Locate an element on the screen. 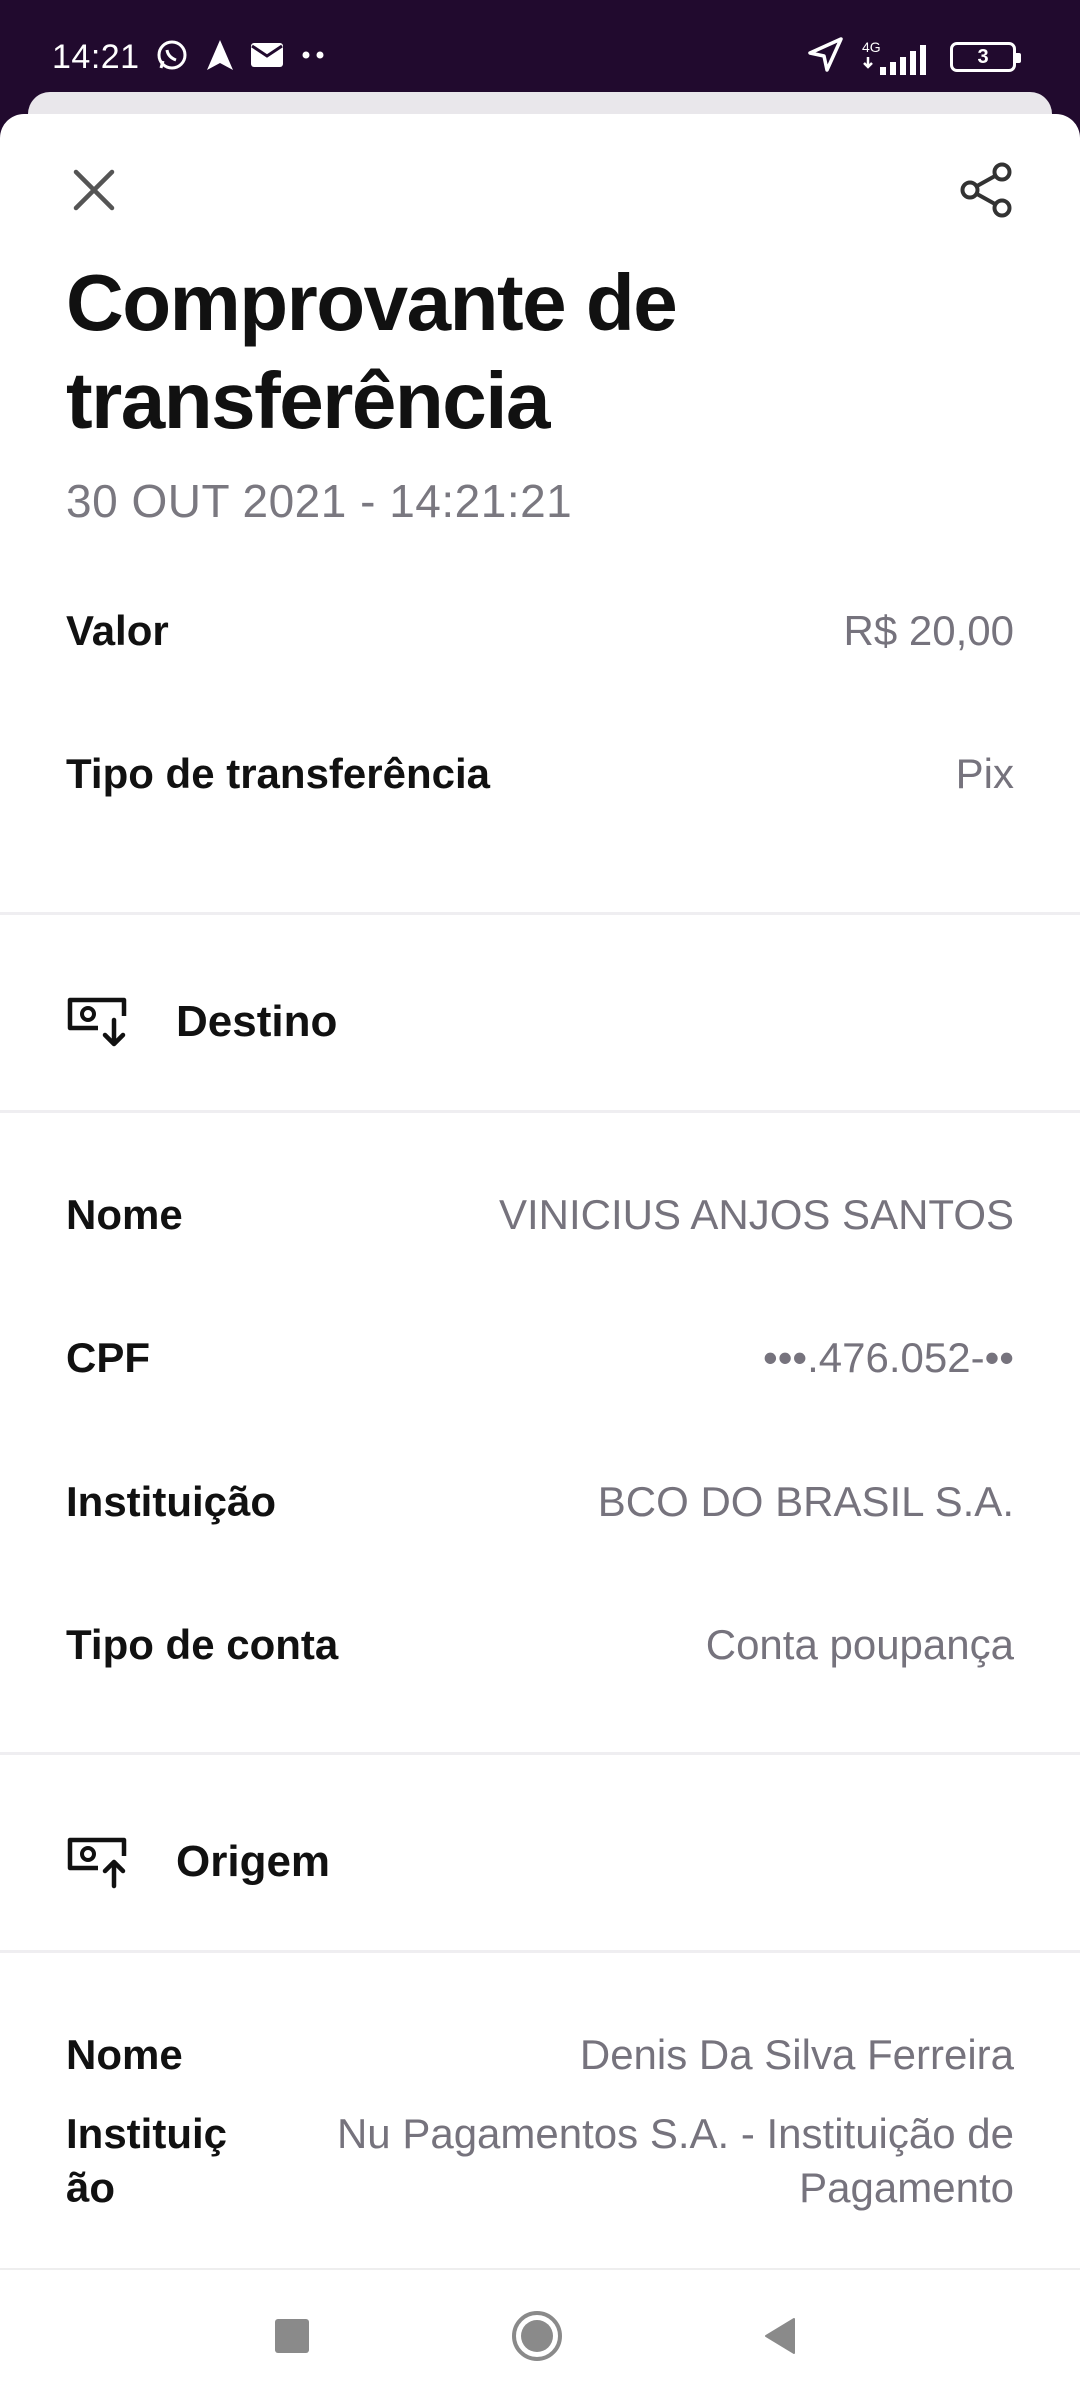 The width and height of the screenshot is (1080, 2400). back-button is located at coordinates (780, 2336).